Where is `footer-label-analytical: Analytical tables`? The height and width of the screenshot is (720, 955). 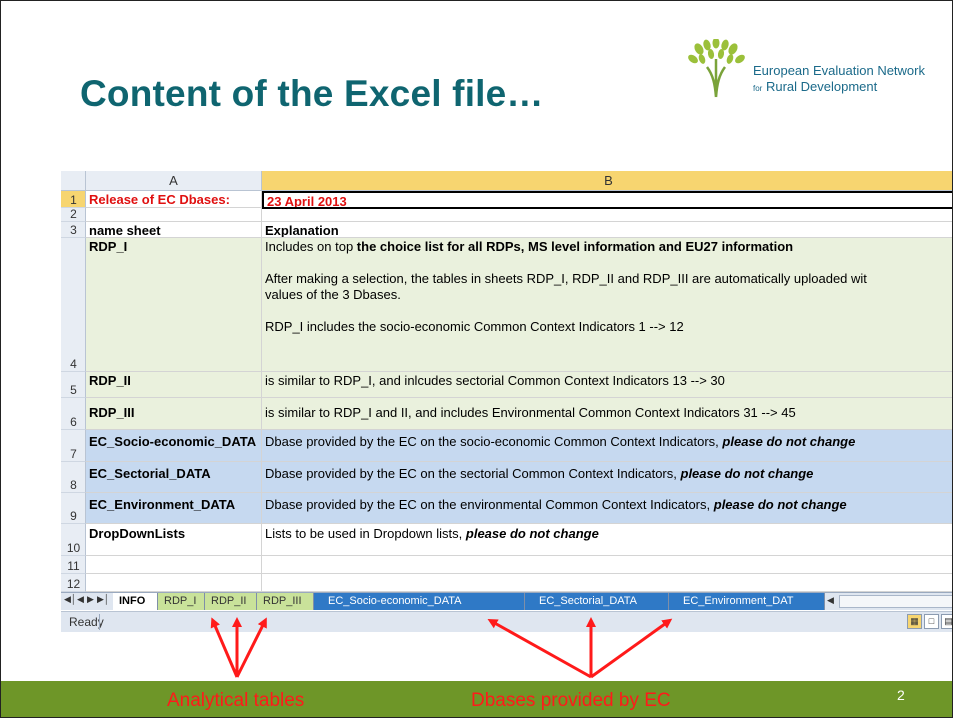 footer-label-analytical: Analytical tables is located at coordinates (236, 700).